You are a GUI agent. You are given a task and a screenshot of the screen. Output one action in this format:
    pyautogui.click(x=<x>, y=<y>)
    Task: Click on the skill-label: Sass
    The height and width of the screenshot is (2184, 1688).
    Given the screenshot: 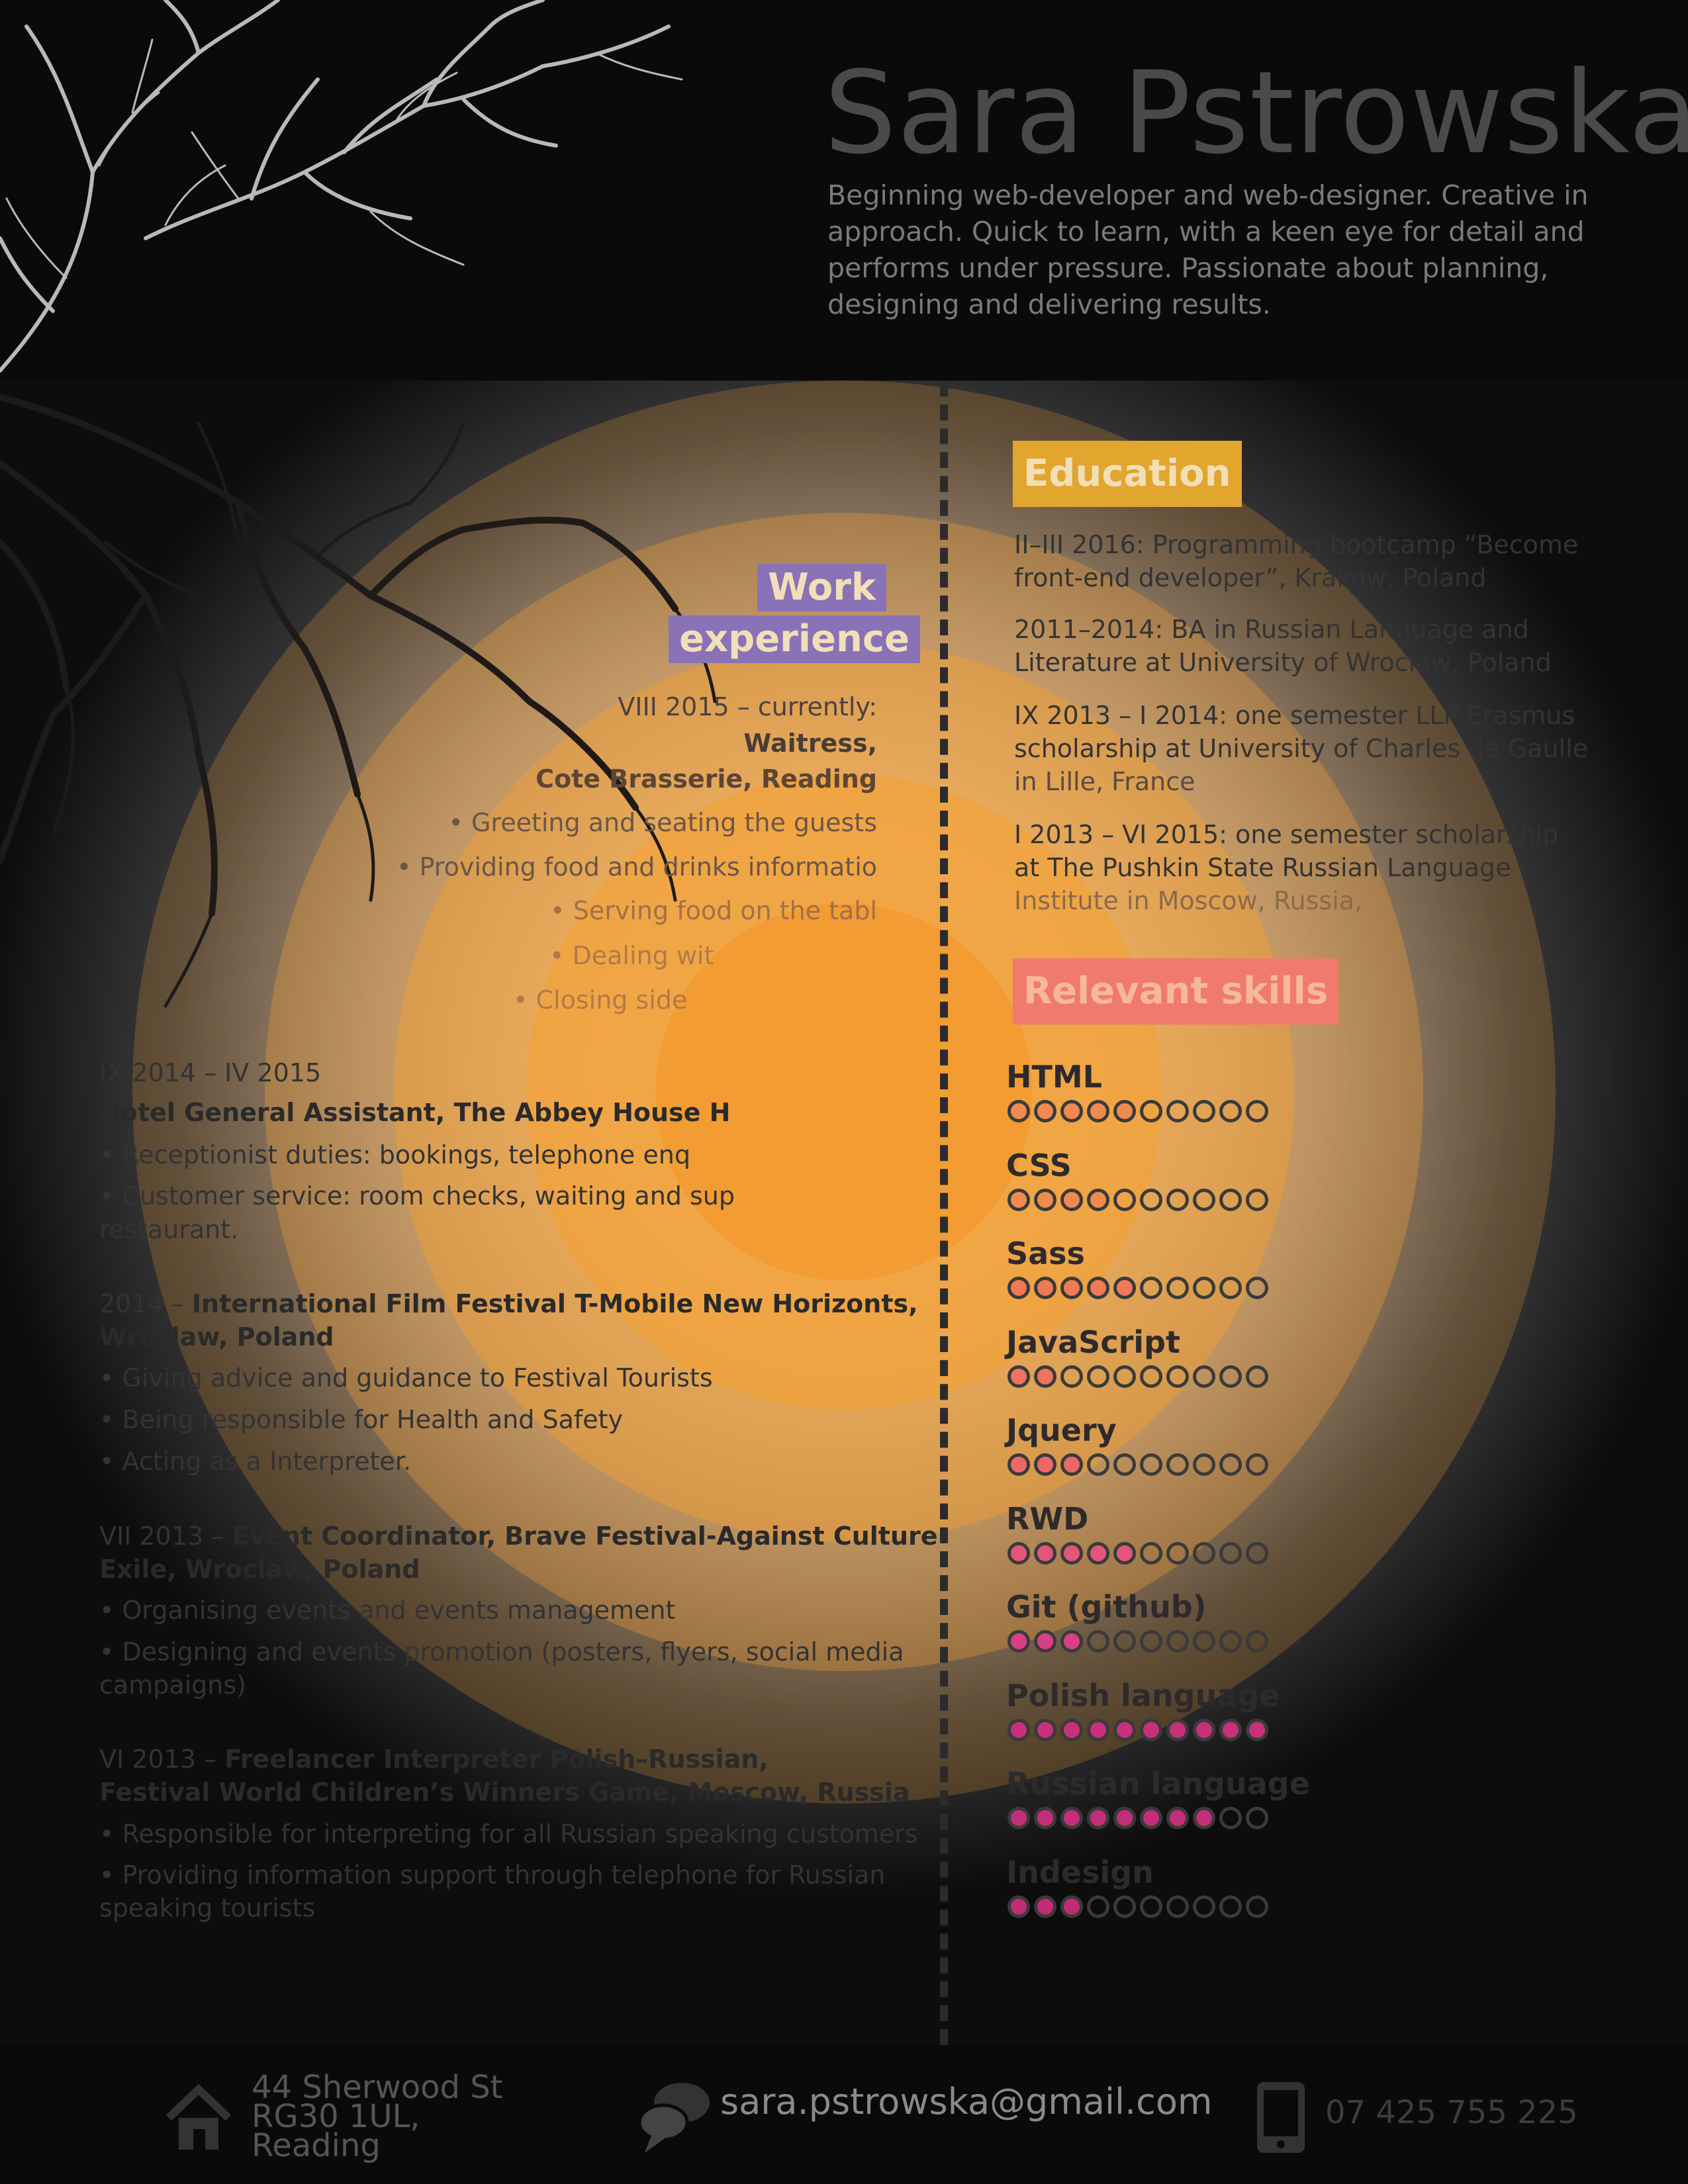 What is the action you would take?
    pyautogui.click(x=1045, y=1253)
    